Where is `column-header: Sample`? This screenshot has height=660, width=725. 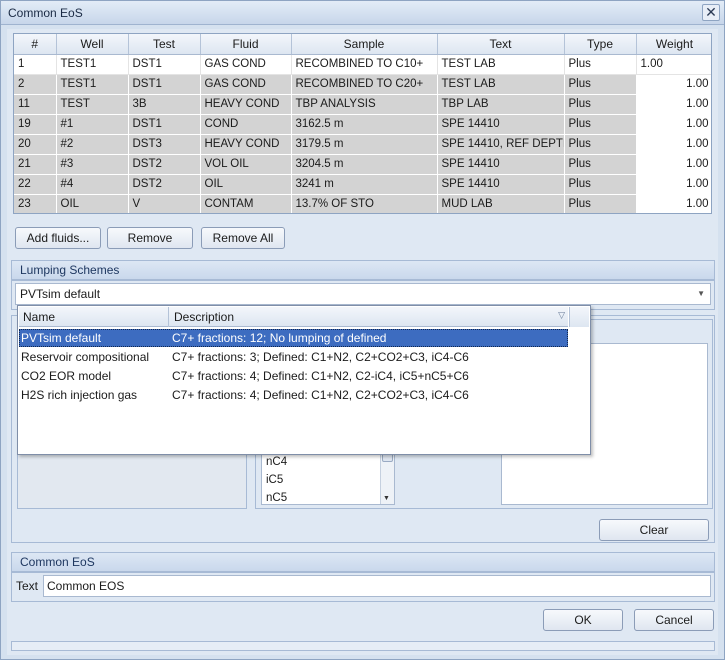 column-header: Sample is located at coordinates (364, 44).